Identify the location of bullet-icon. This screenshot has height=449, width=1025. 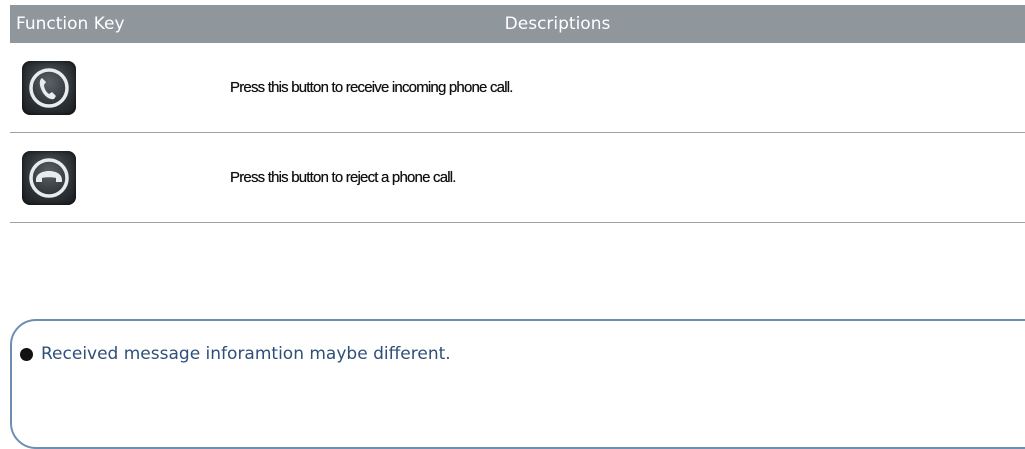
(26, 354).